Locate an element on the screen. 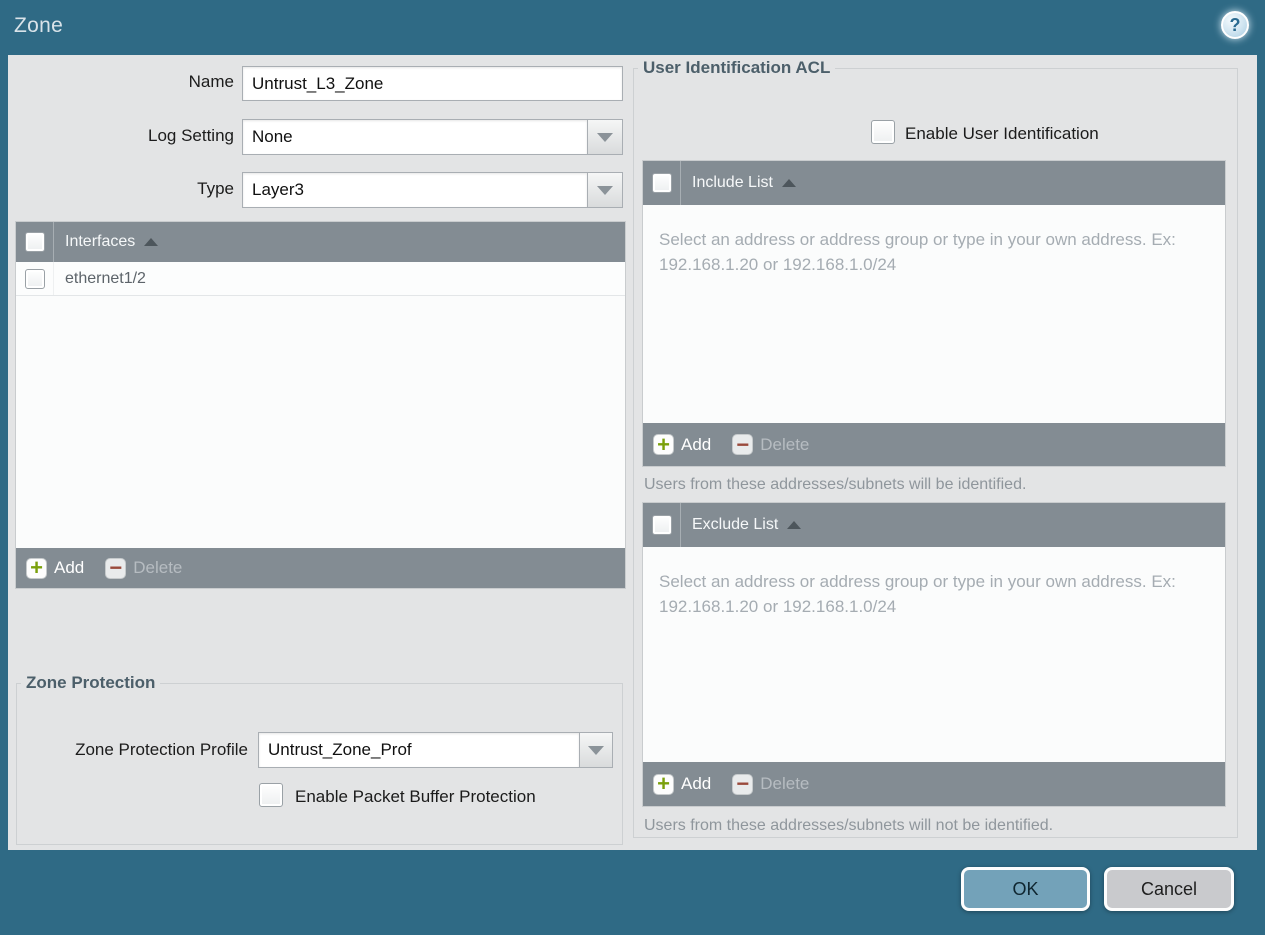 Image resolution: width=1265 pixels, height=935 pixels. zone-protection-profile-dropdown-button is located at coordinates (596, 750).